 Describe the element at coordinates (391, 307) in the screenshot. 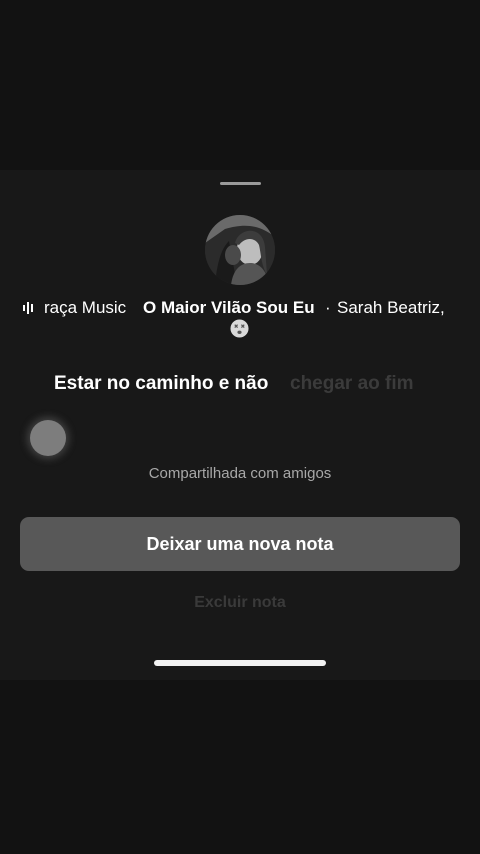

I see `featured-artist: Sarah Beatriz,` at that location.